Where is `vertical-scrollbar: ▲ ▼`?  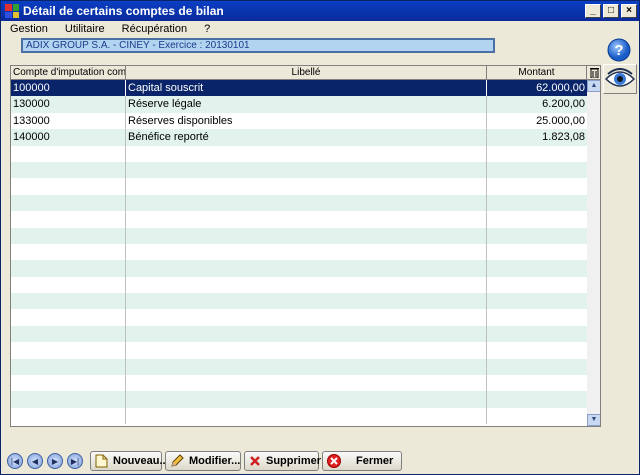
vertical-scrollbar: ▲ ▼ is located at coordinates (593, 253).